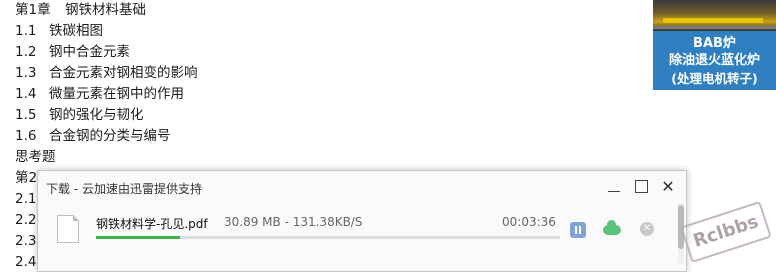 Image resolution: width=776 pixels, height=272 pixels. Describe the element at coordinates (668, 187) in the screenshot. I see `close-icon: ✕` at that location.